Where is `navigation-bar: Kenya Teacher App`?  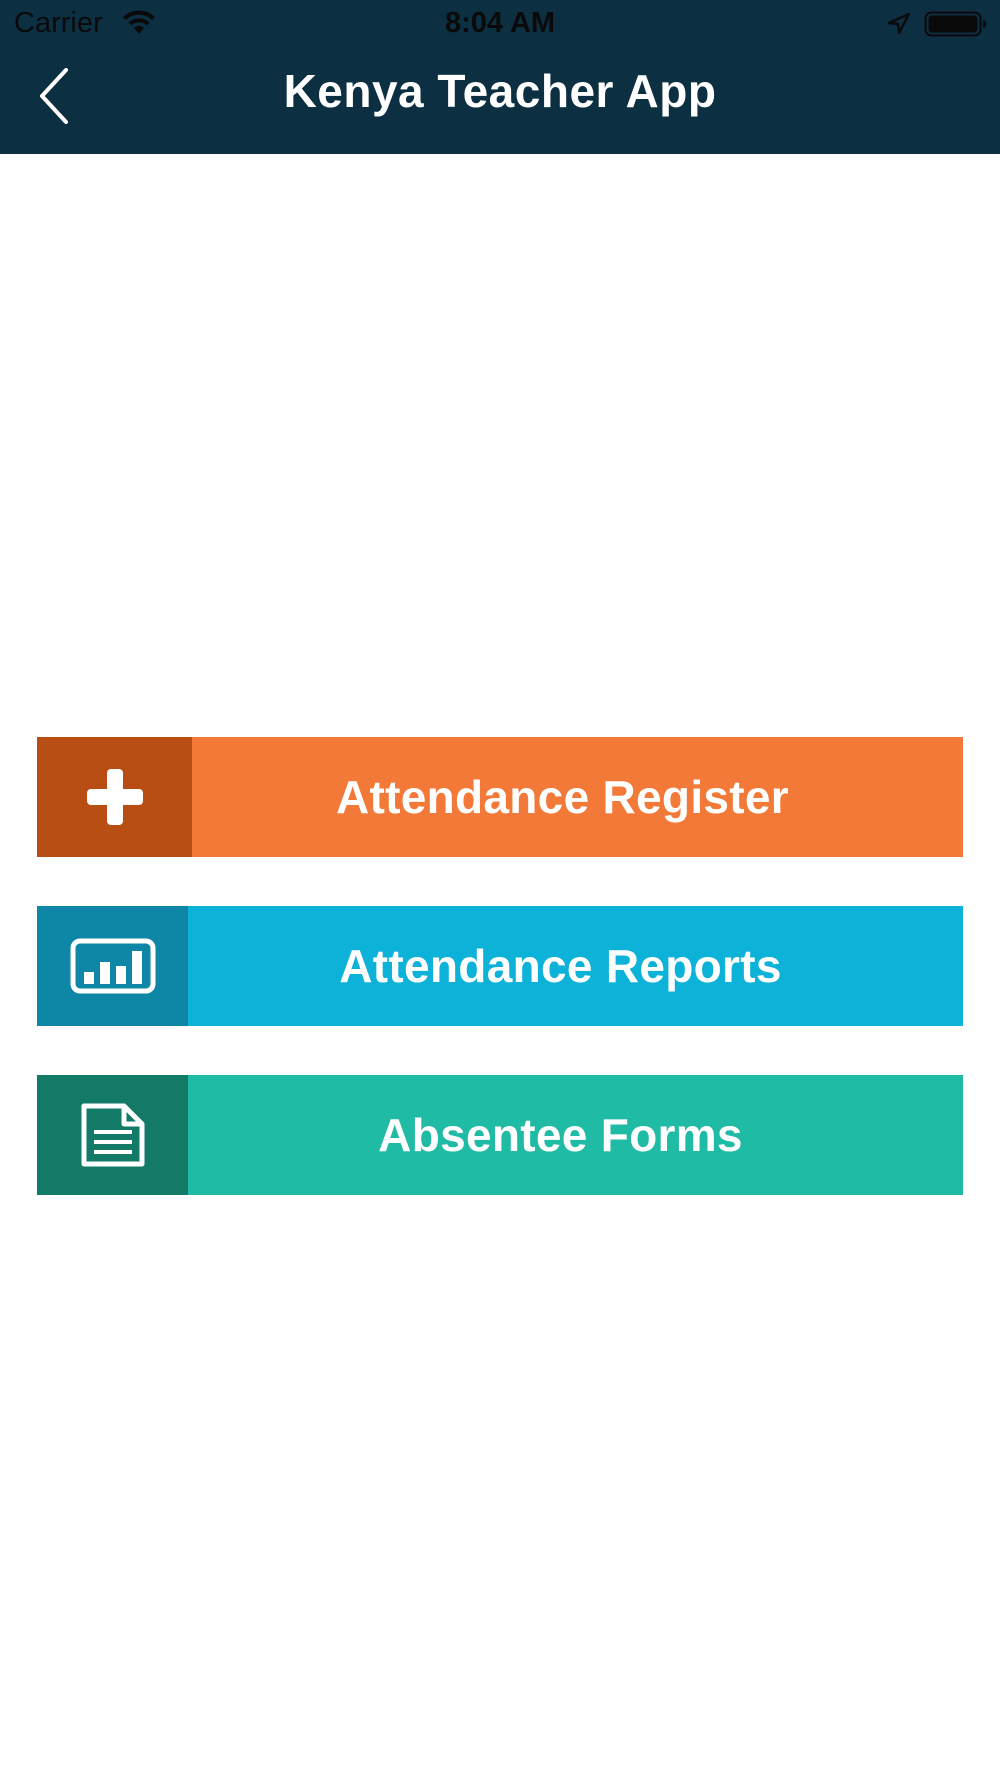 navigation-bar: Kenya Teacher App is located at coordinates (500, 102).